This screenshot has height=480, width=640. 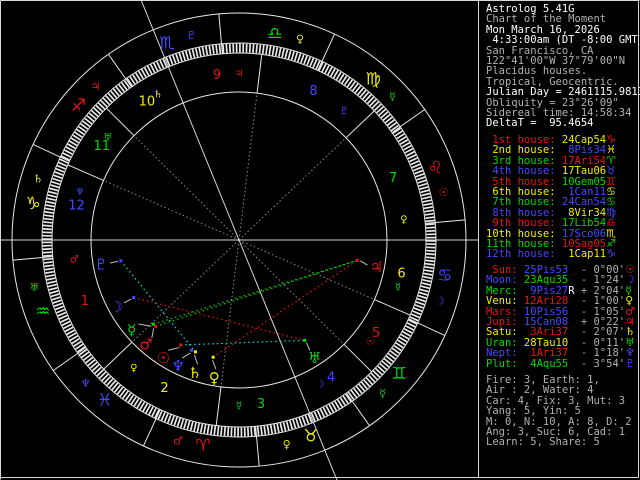 What do you see at coordinates (74, 260) in the screenshot?
I see `house-ruler-icon: ♂` at bounding box center [74, 260].